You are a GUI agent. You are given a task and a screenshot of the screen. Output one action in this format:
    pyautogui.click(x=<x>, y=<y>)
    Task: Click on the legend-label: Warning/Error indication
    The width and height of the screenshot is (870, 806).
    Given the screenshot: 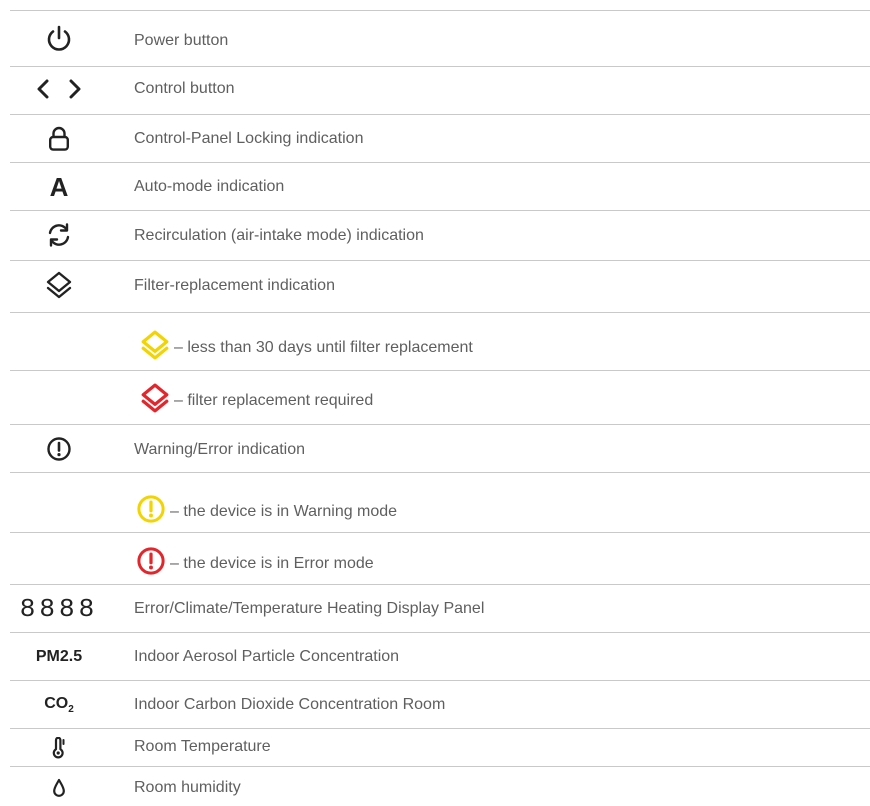 What is the action you would take?
    pyautogui.click(x=220, y=449)
    